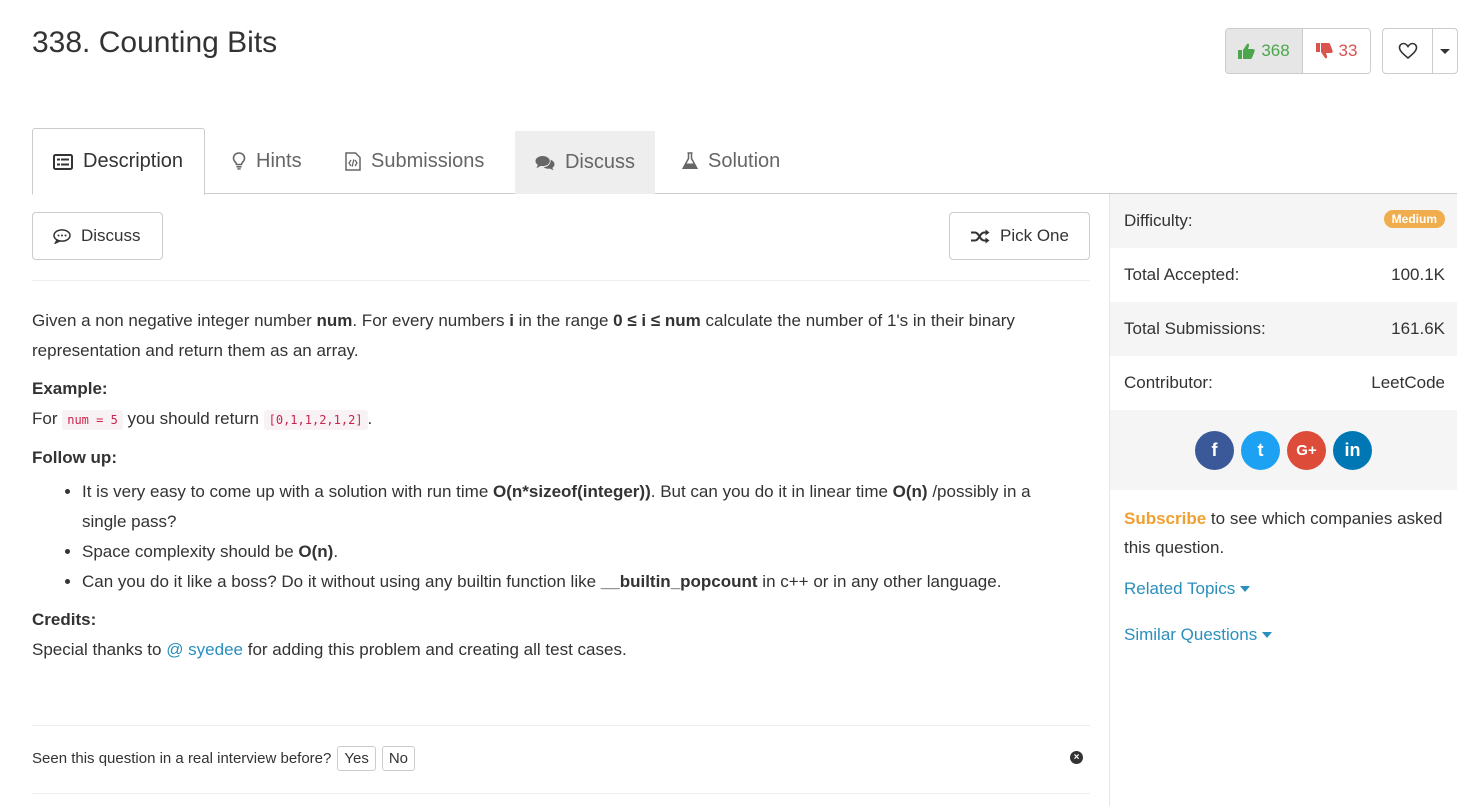 The width and height of the screenshot is (1484, 806). Describe the element at coordinates (267, 161) in the screenshot. I see `tab-hints: Hints` at that location.